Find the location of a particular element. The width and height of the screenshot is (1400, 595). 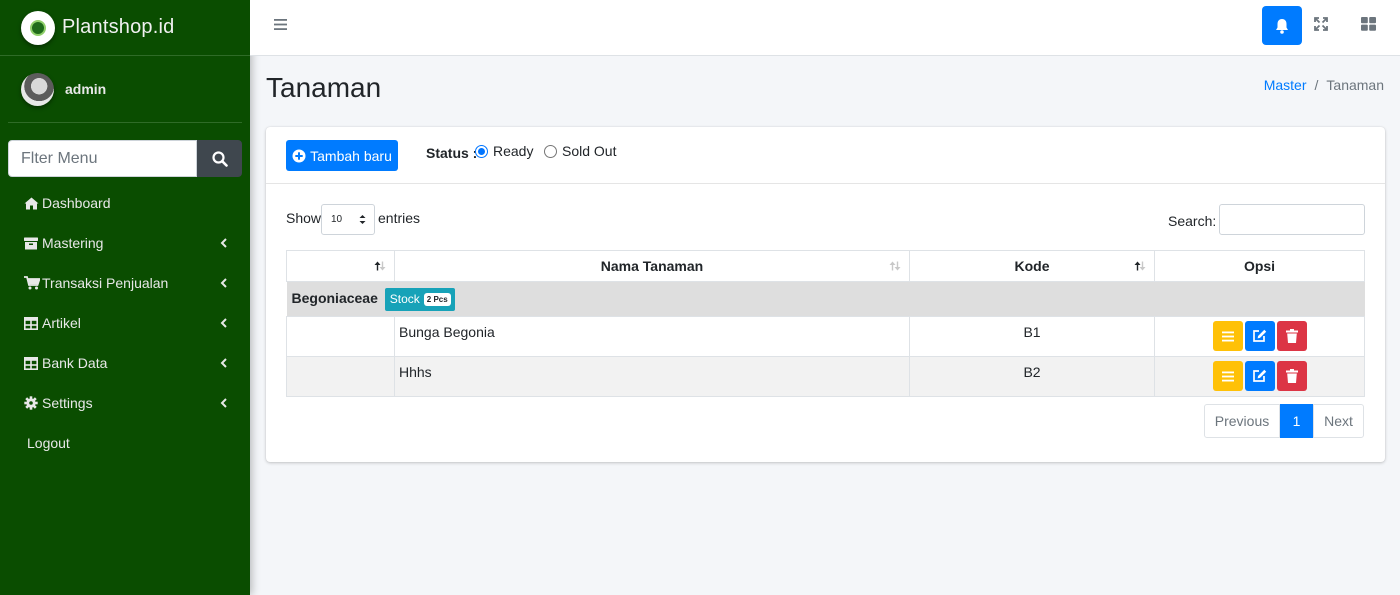

brand-logo is located at coordinates (38, 27).